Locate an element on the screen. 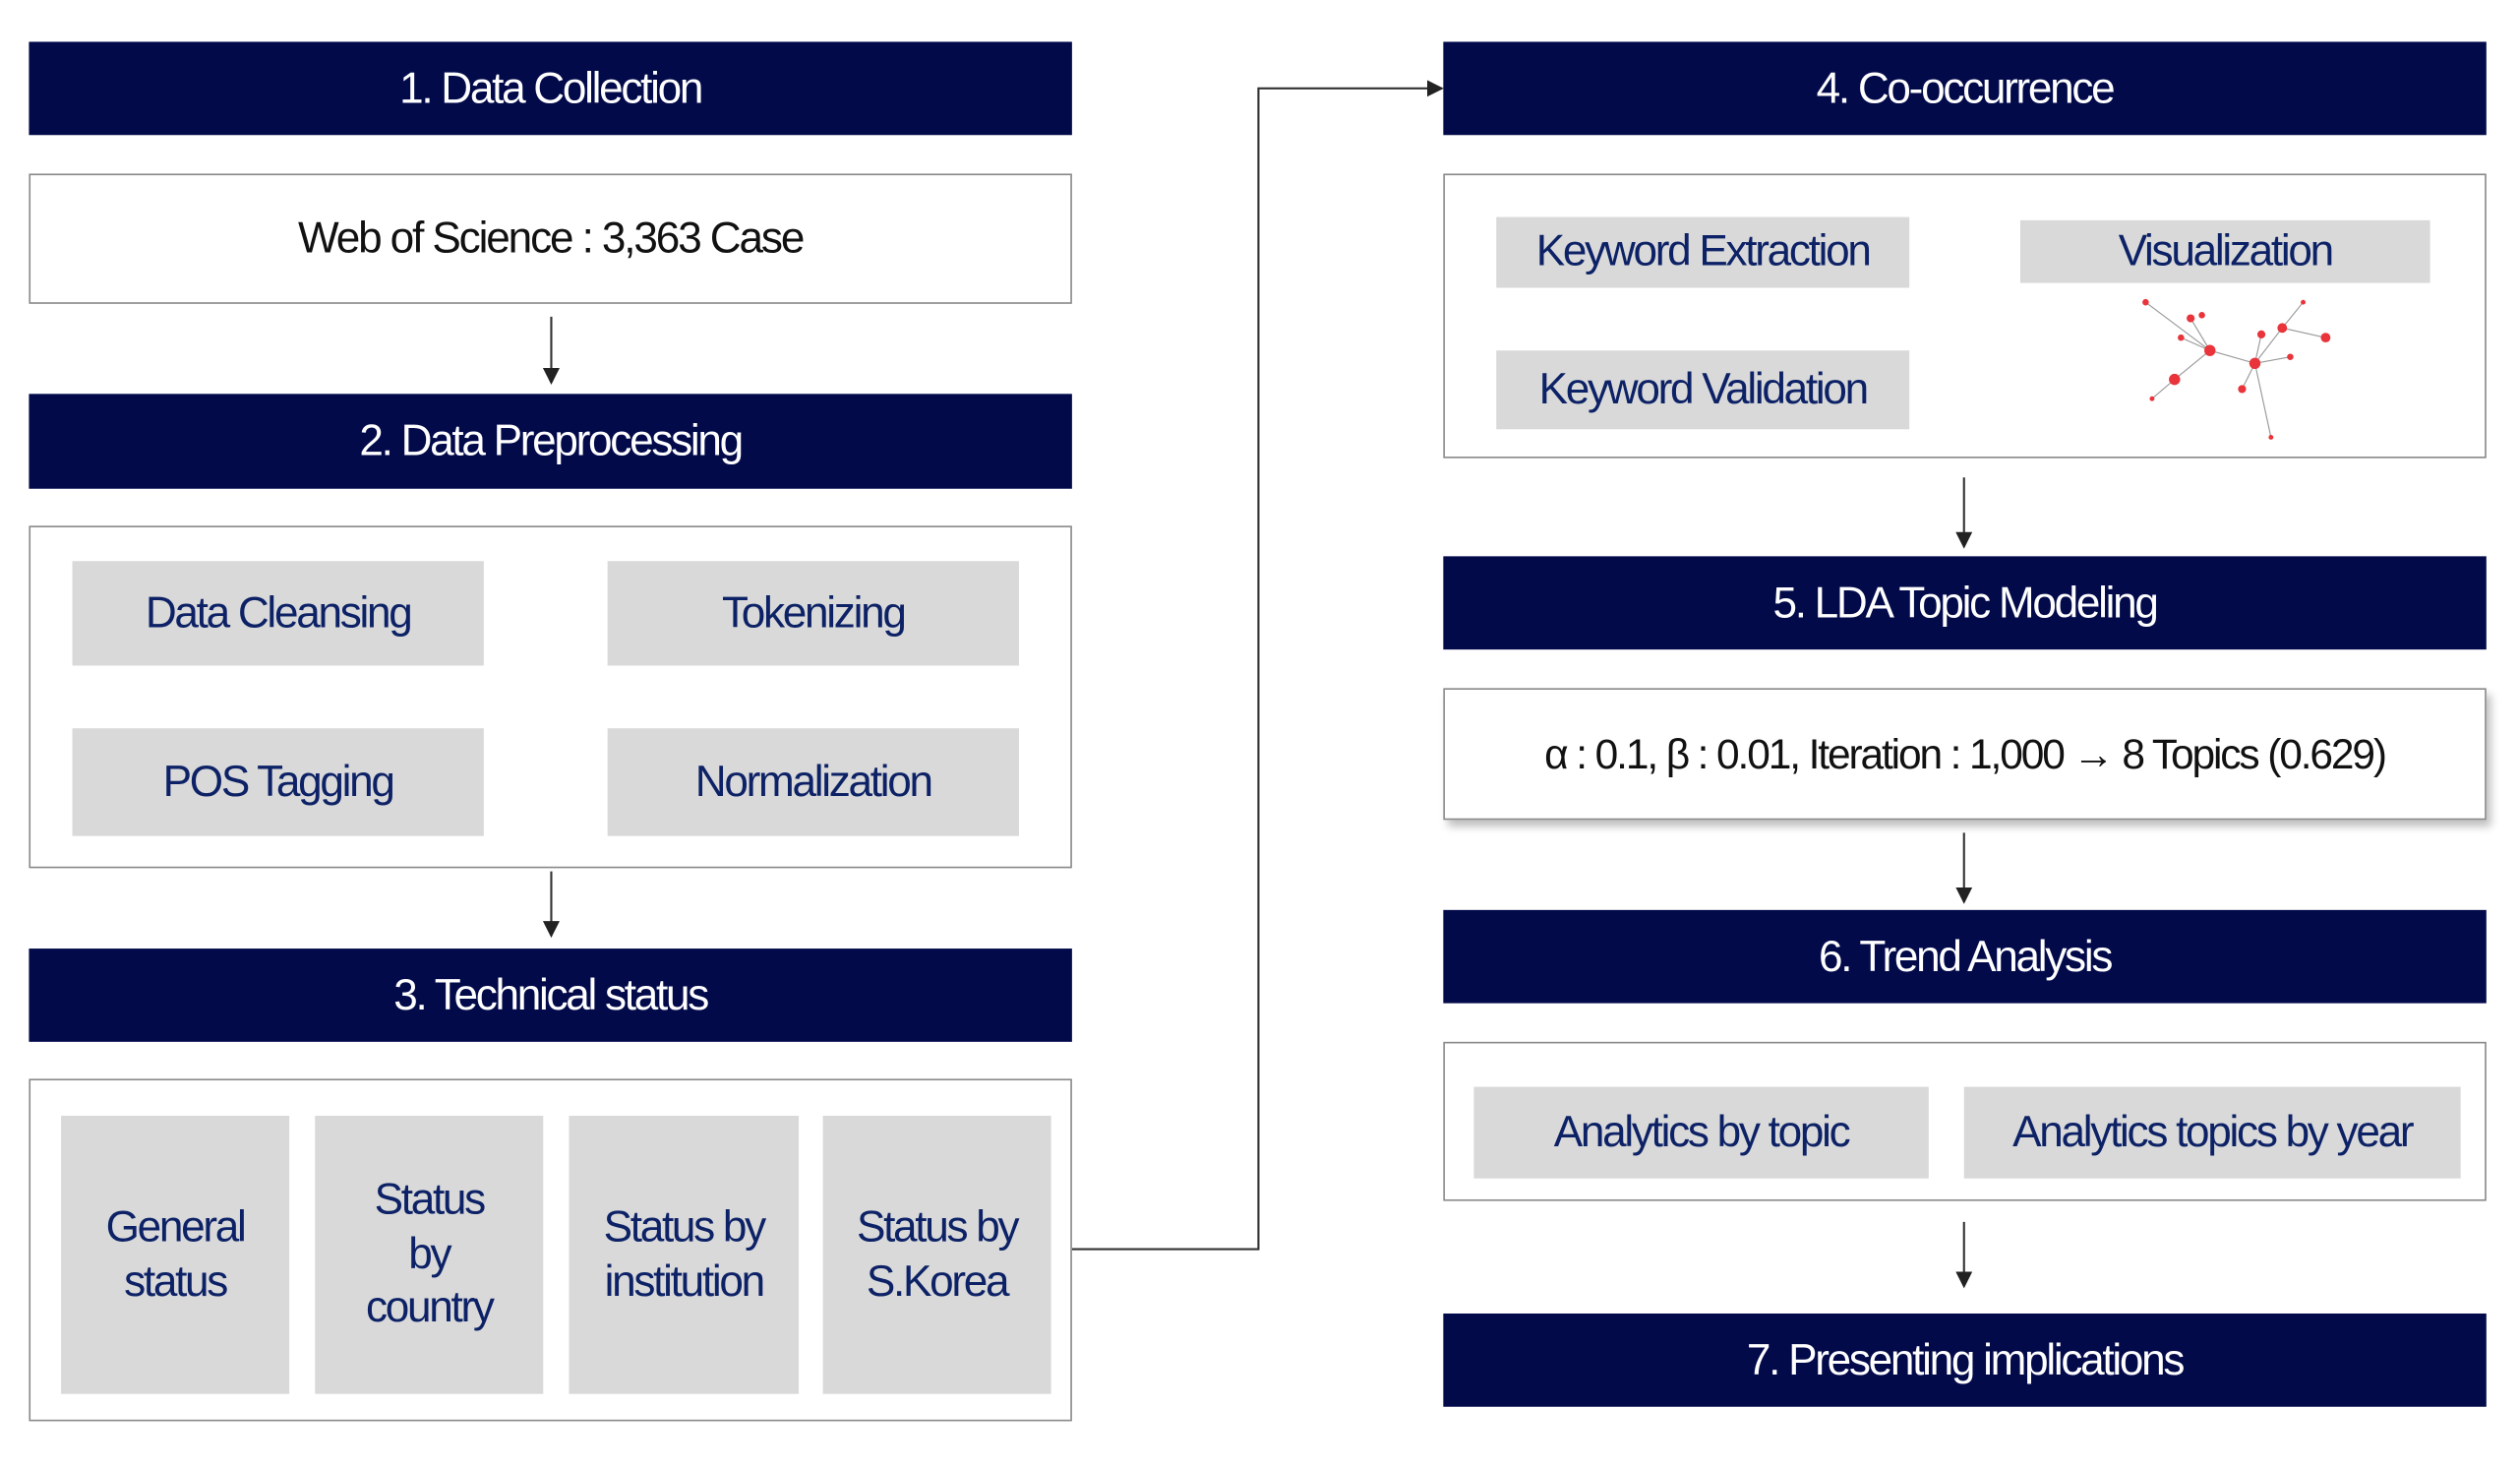 The width and height of the screenshot is (2520, 1469). data-source-box: Web of Science : 3,363 Case is located at coordinates (550, 238).